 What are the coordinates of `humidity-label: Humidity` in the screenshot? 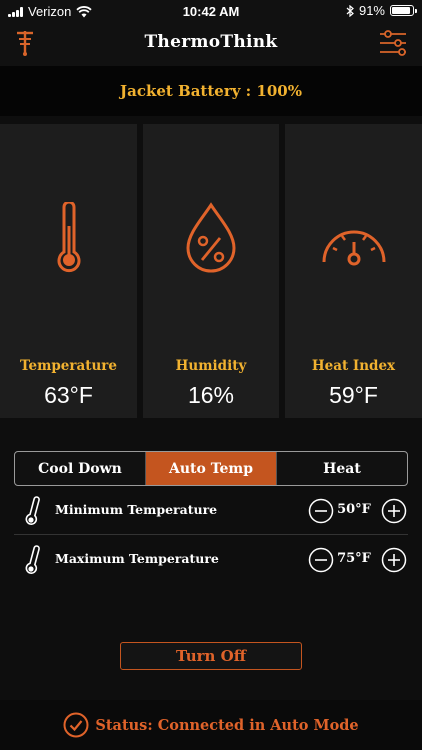 It's located at (211, 366).